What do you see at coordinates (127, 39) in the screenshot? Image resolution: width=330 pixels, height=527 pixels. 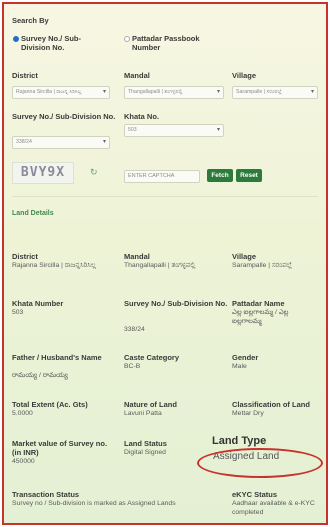 I see `pattadar-radio` at bounding box center [127, 39].